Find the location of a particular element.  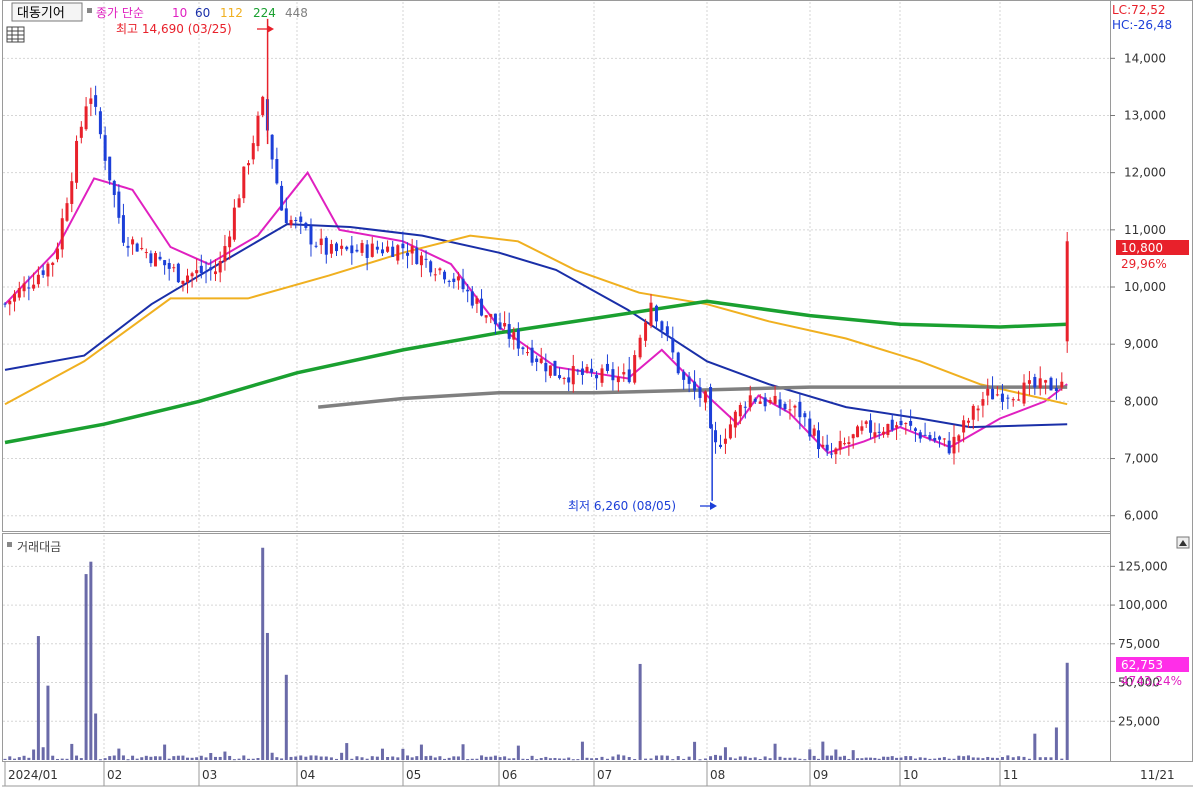

price-badge-change: 29,96% is located at coordinates (1144, 264).